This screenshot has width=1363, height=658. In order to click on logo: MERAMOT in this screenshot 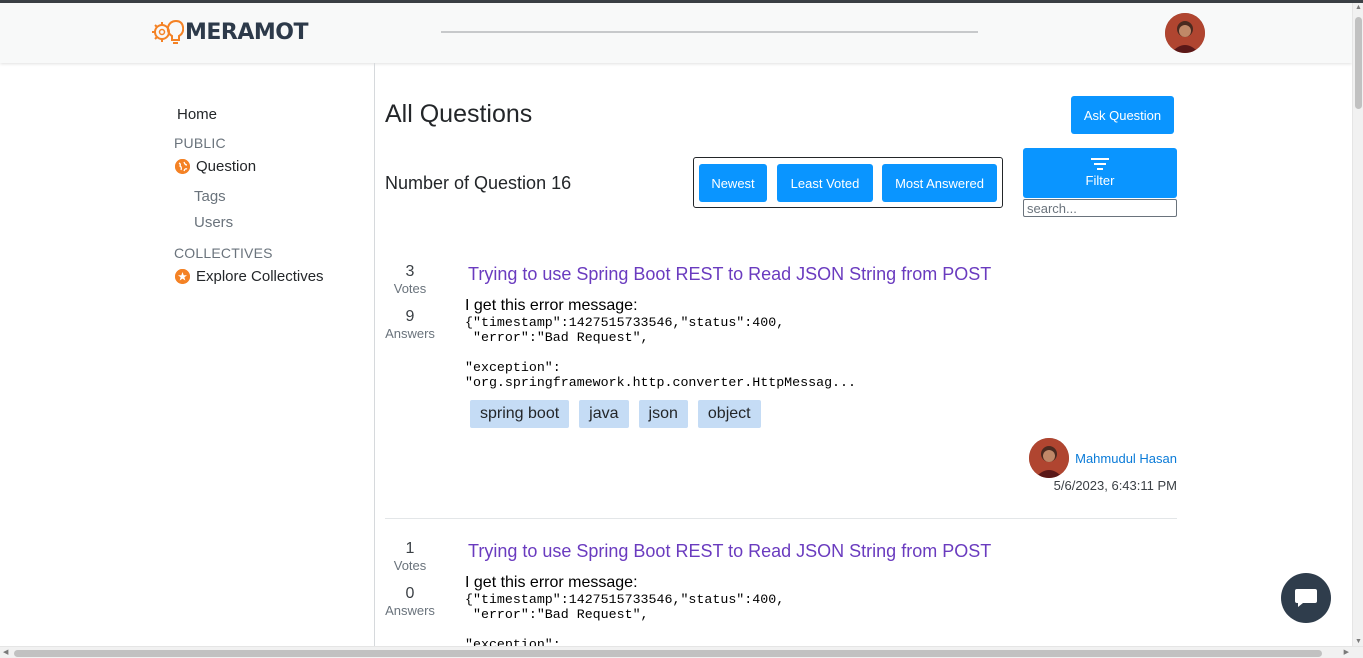, I will do `click(230, 32)`.